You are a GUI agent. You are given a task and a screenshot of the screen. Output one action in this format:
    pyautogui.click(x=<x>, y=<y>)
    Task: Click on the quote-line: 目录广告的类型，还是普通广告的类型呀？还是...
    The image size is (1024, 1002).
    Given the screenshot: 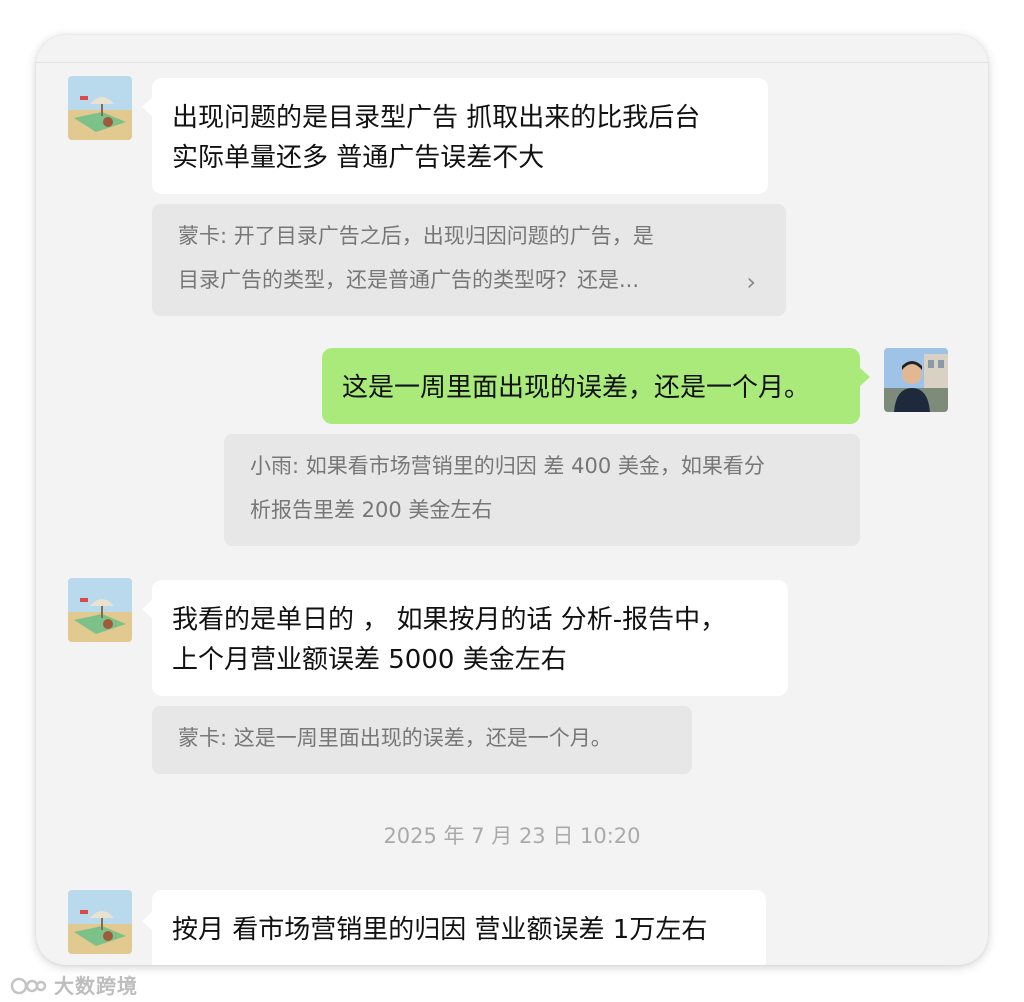 What is the action you would take?
    pyautogui.click(x=409, y=280)
    